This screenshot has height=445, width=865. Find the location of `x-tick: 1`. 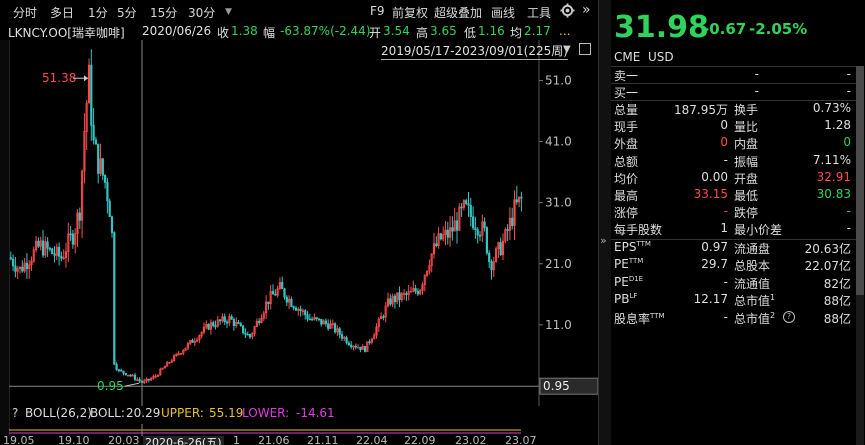

x-tick: 1 is located at coordinates (236, 440).